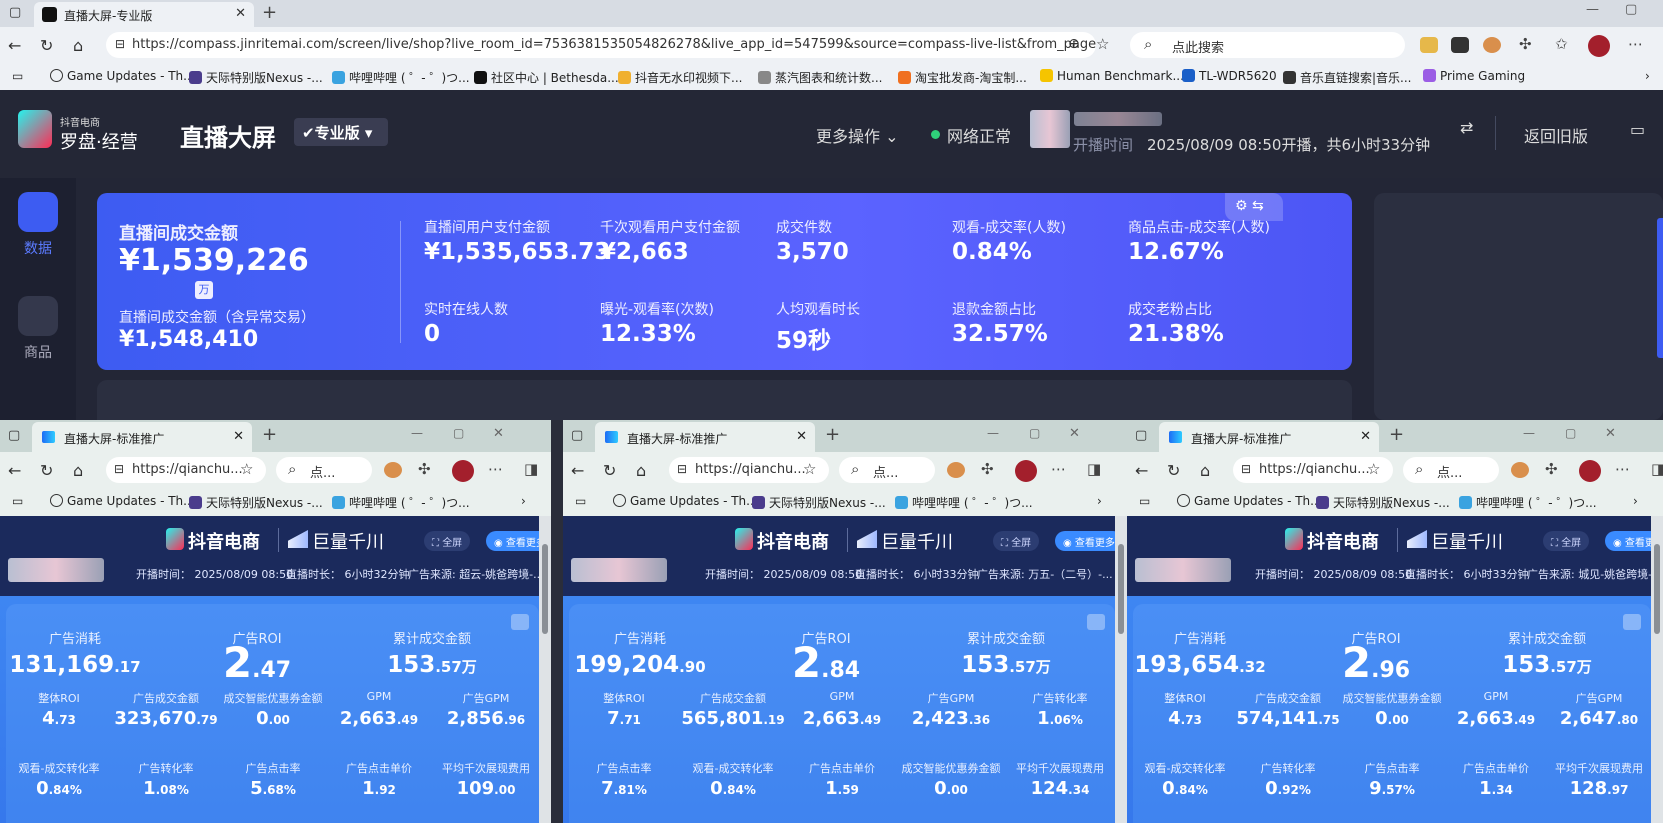 This screenshot has width=1663, height=823. I want to click on unit-toggle: 万, so click(204, 290).